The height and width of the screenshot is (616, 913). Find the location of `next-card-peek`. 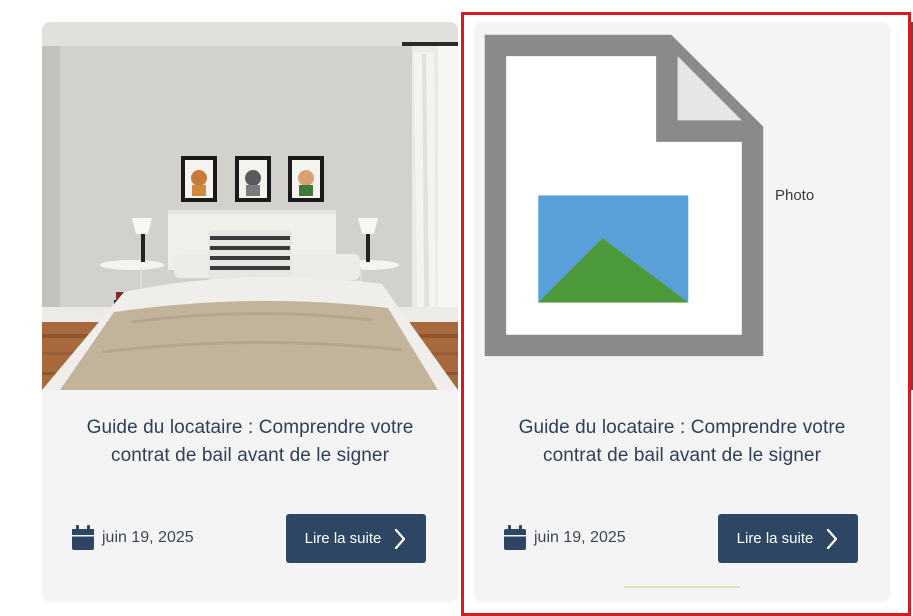

next-card-peek is located at coordinates (911, 206).